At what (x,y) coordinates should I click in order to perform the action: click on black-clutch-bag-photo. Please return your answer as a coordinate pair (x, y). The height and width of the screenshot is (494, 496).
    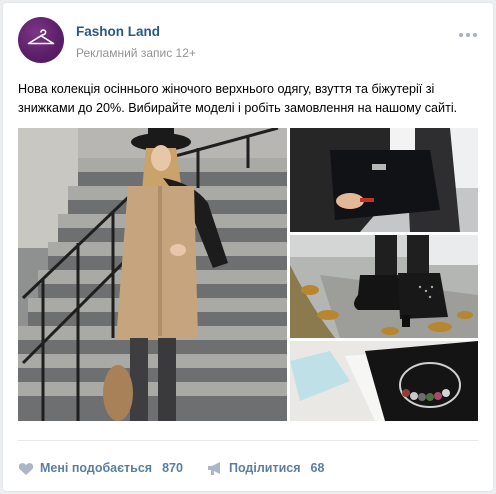
    Looking at the image, I should click on (384, 180).